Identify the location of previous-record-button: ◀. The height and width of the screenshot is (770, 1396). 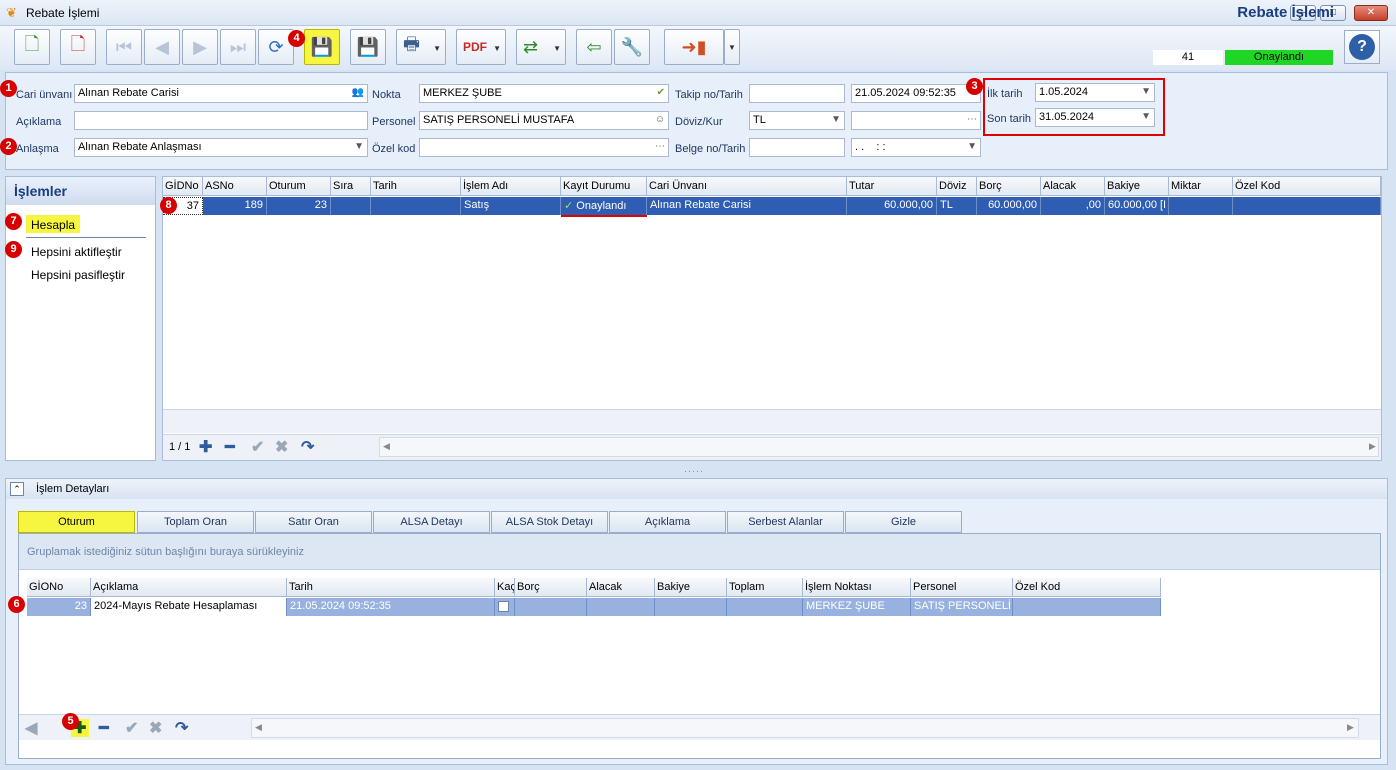
(162, 47).